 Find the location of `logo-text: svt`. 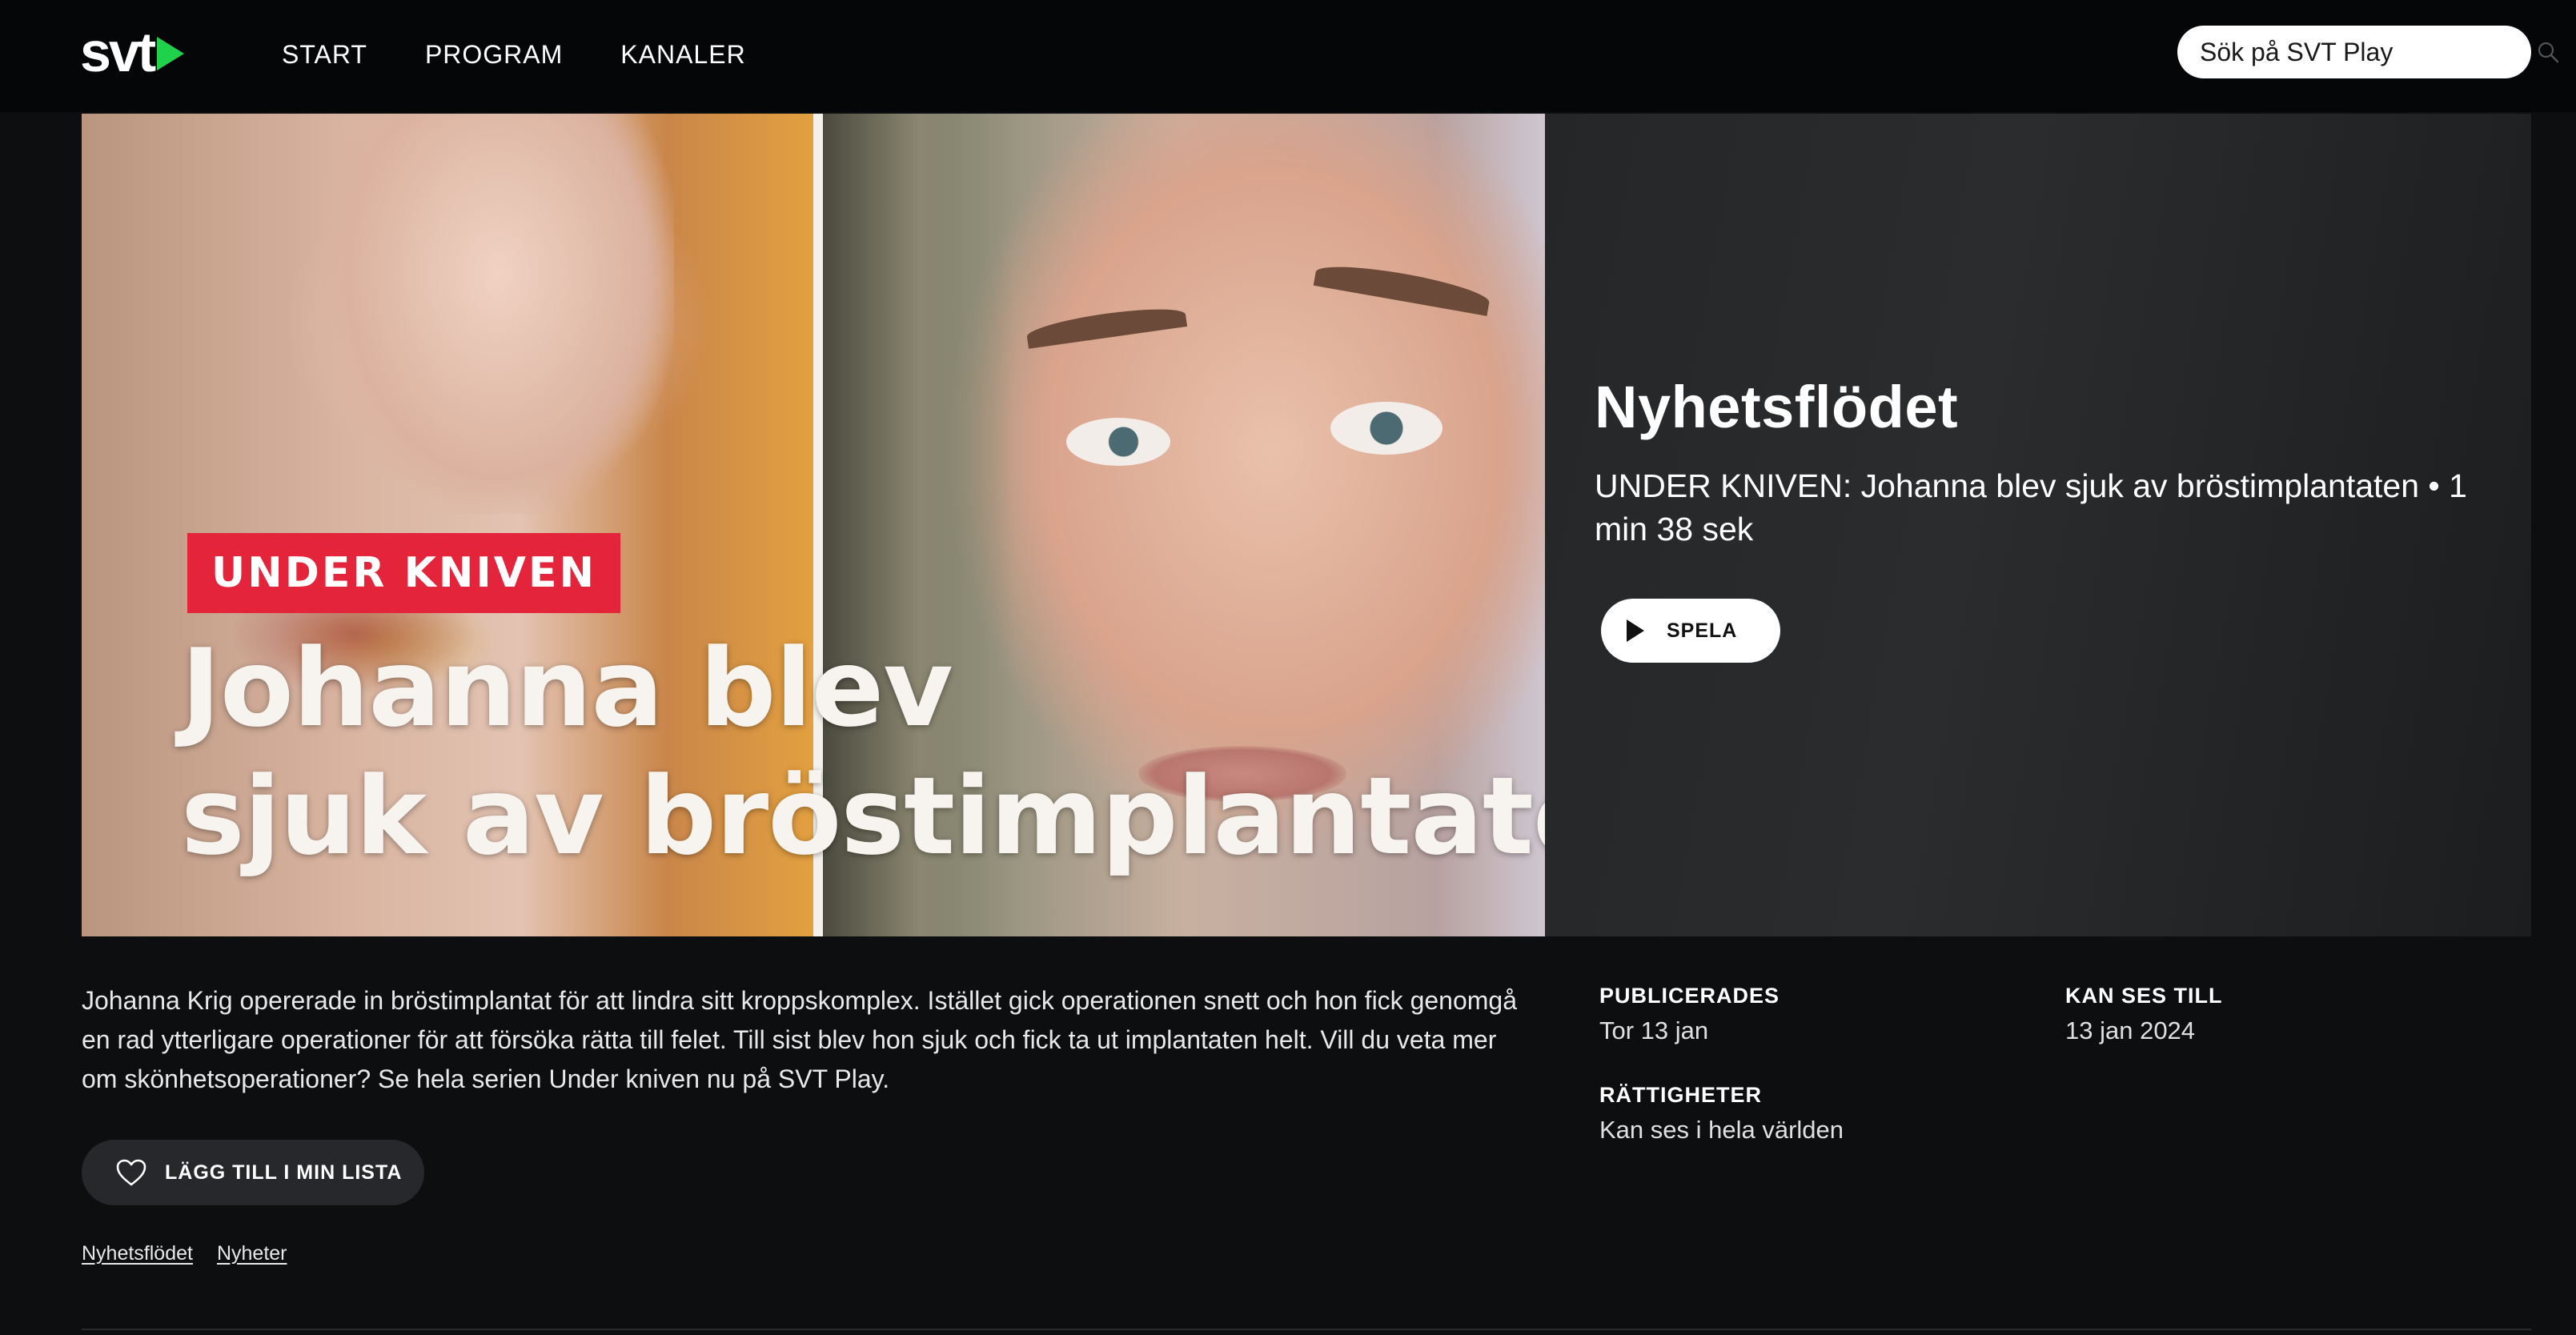

logo-text: svt is located at coordinates (118, 52).